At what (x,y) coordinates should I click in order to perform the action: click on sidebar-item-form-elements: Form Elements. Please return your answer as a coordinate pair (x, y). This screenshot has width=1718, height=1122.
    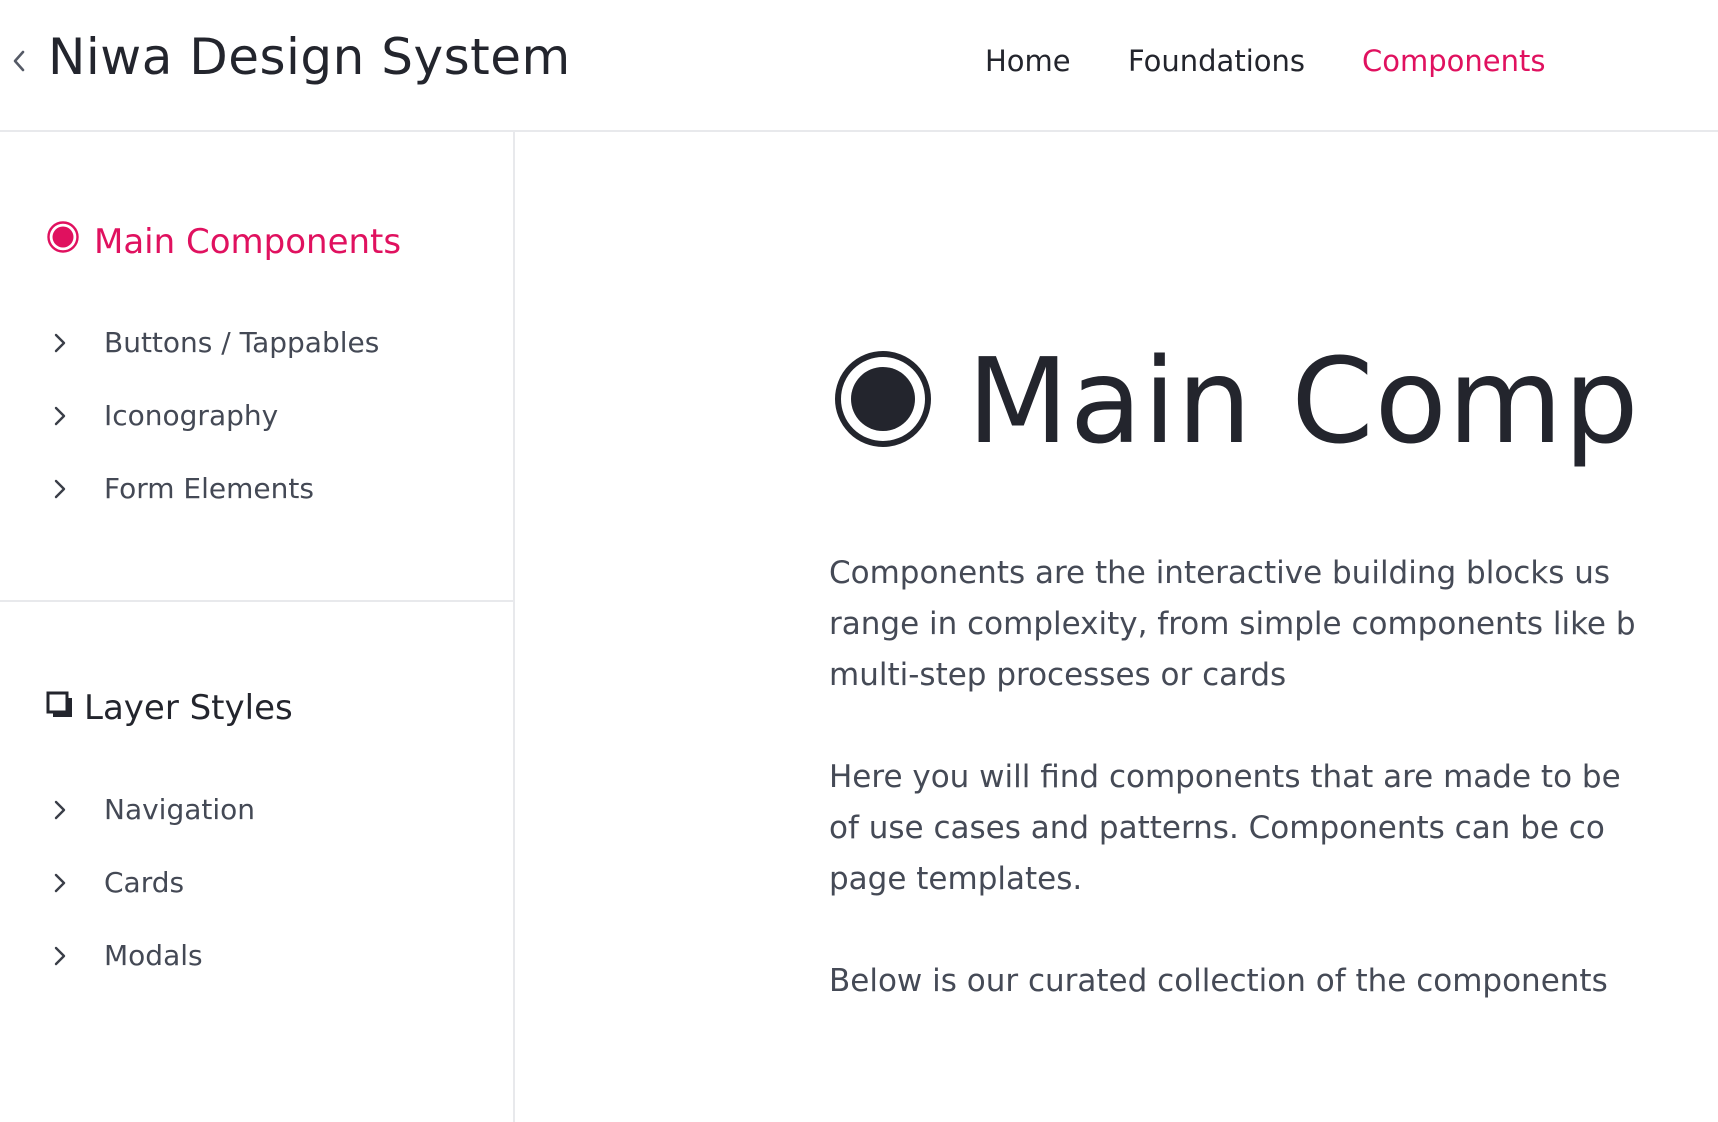
    Looking at the image, I should click on (181, 488).